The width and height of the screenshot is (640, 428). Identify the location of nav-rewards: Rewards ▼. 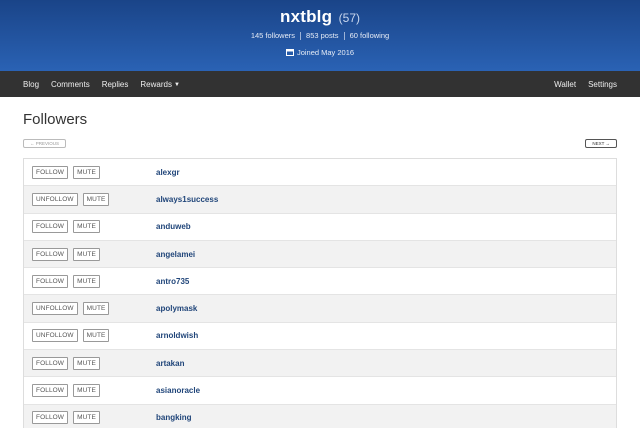
(160, 84).